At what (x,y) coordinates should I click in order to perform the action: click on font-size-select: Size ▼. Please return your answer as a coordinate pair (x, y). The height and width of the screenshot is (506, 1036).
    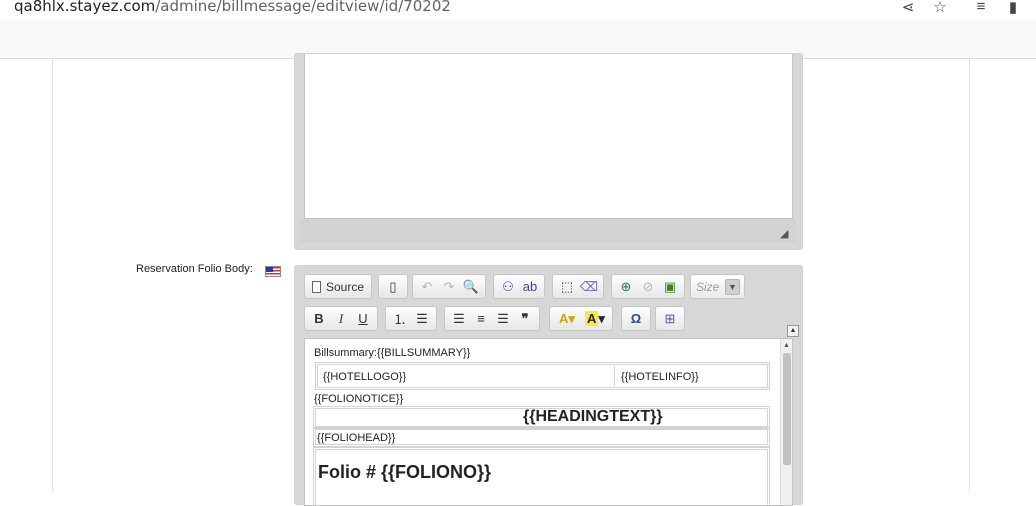
    Looking at the image, I should click on (717, 286).